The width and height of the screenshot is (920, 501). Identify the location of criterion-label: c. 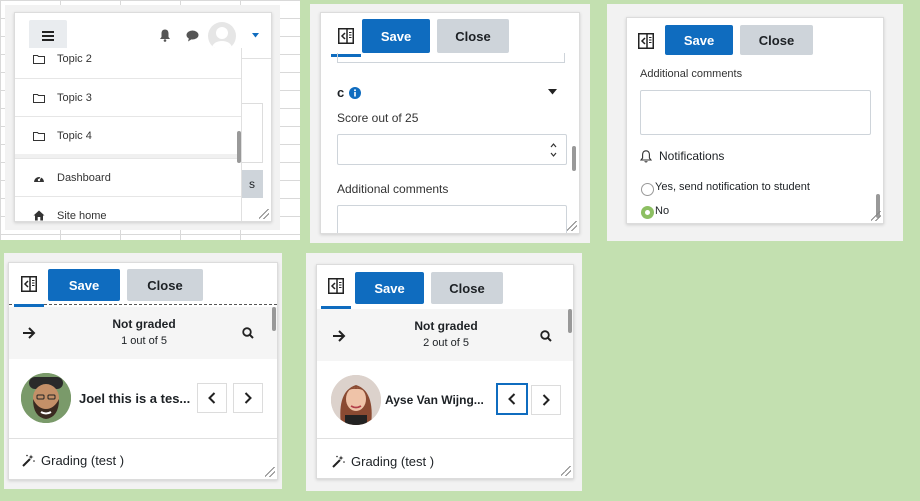
(341, 92).